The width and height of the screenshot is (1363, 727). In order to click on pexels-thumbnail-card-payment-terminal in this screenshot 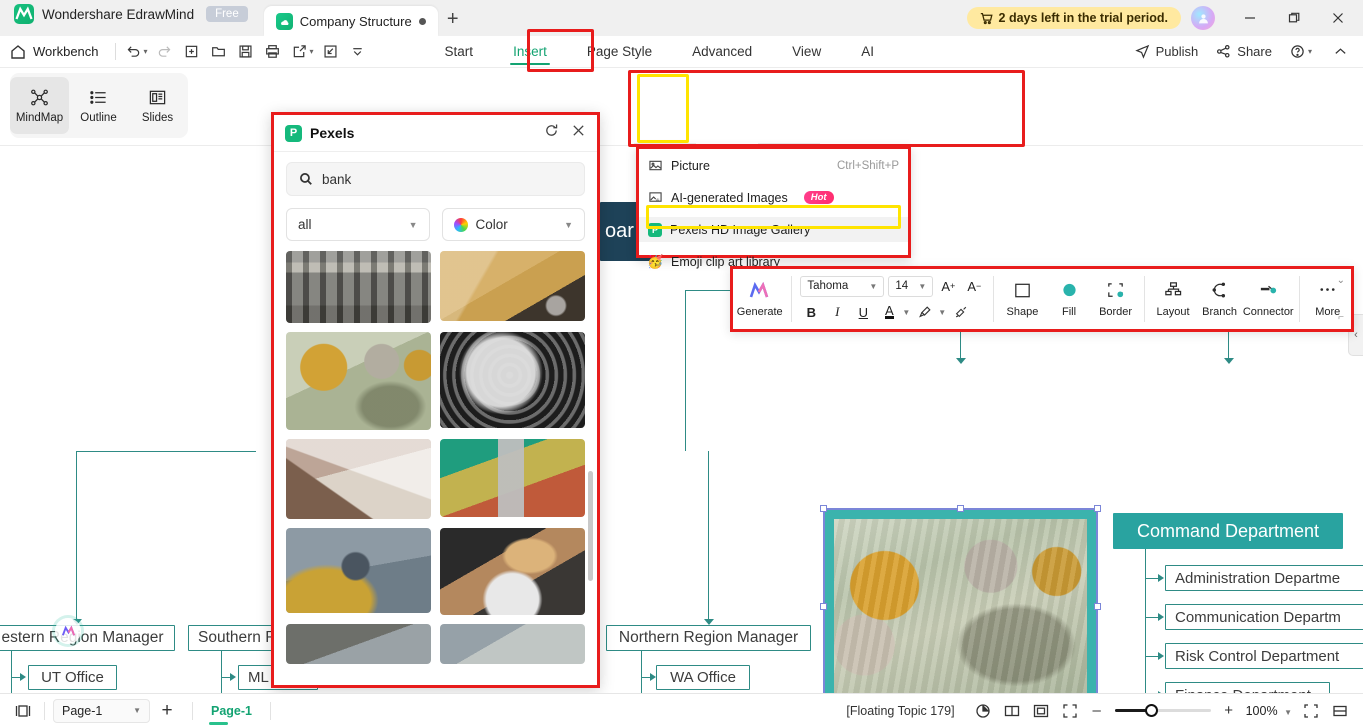, I will do `click(512, 571)`.